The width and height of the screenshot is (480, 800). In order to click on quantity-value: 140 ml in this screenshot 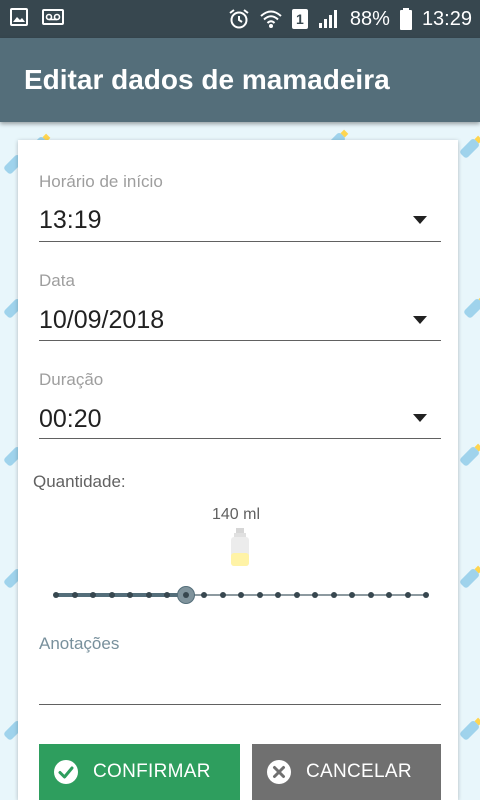, I will do `click(236, 514)`.